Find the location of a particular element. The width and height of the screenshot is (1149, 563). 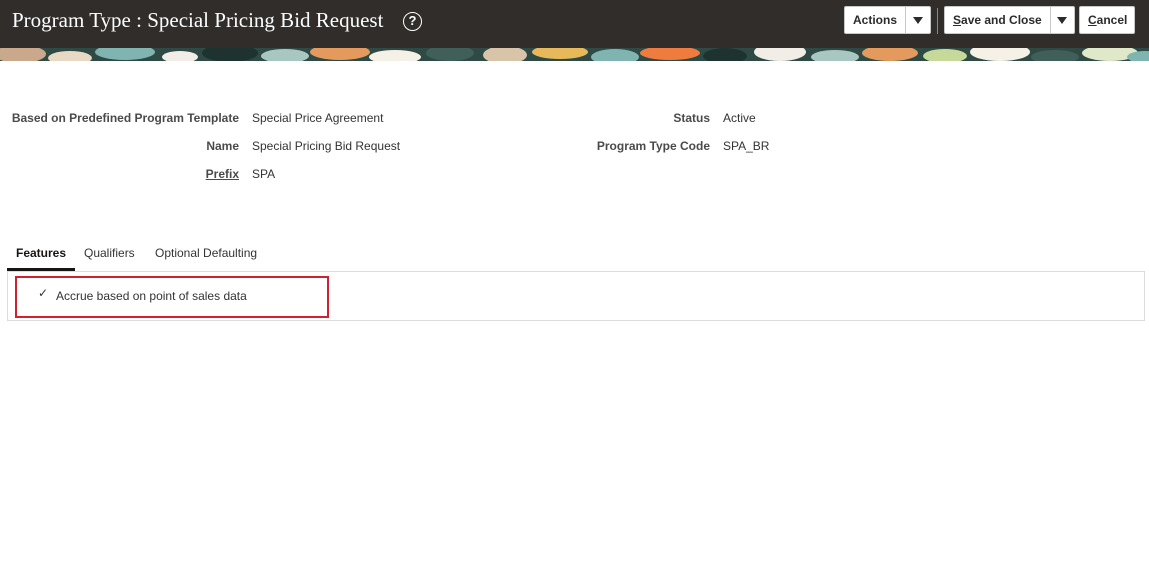

program-type-code-label: Program Type Code is located at coordinates (653, 146).